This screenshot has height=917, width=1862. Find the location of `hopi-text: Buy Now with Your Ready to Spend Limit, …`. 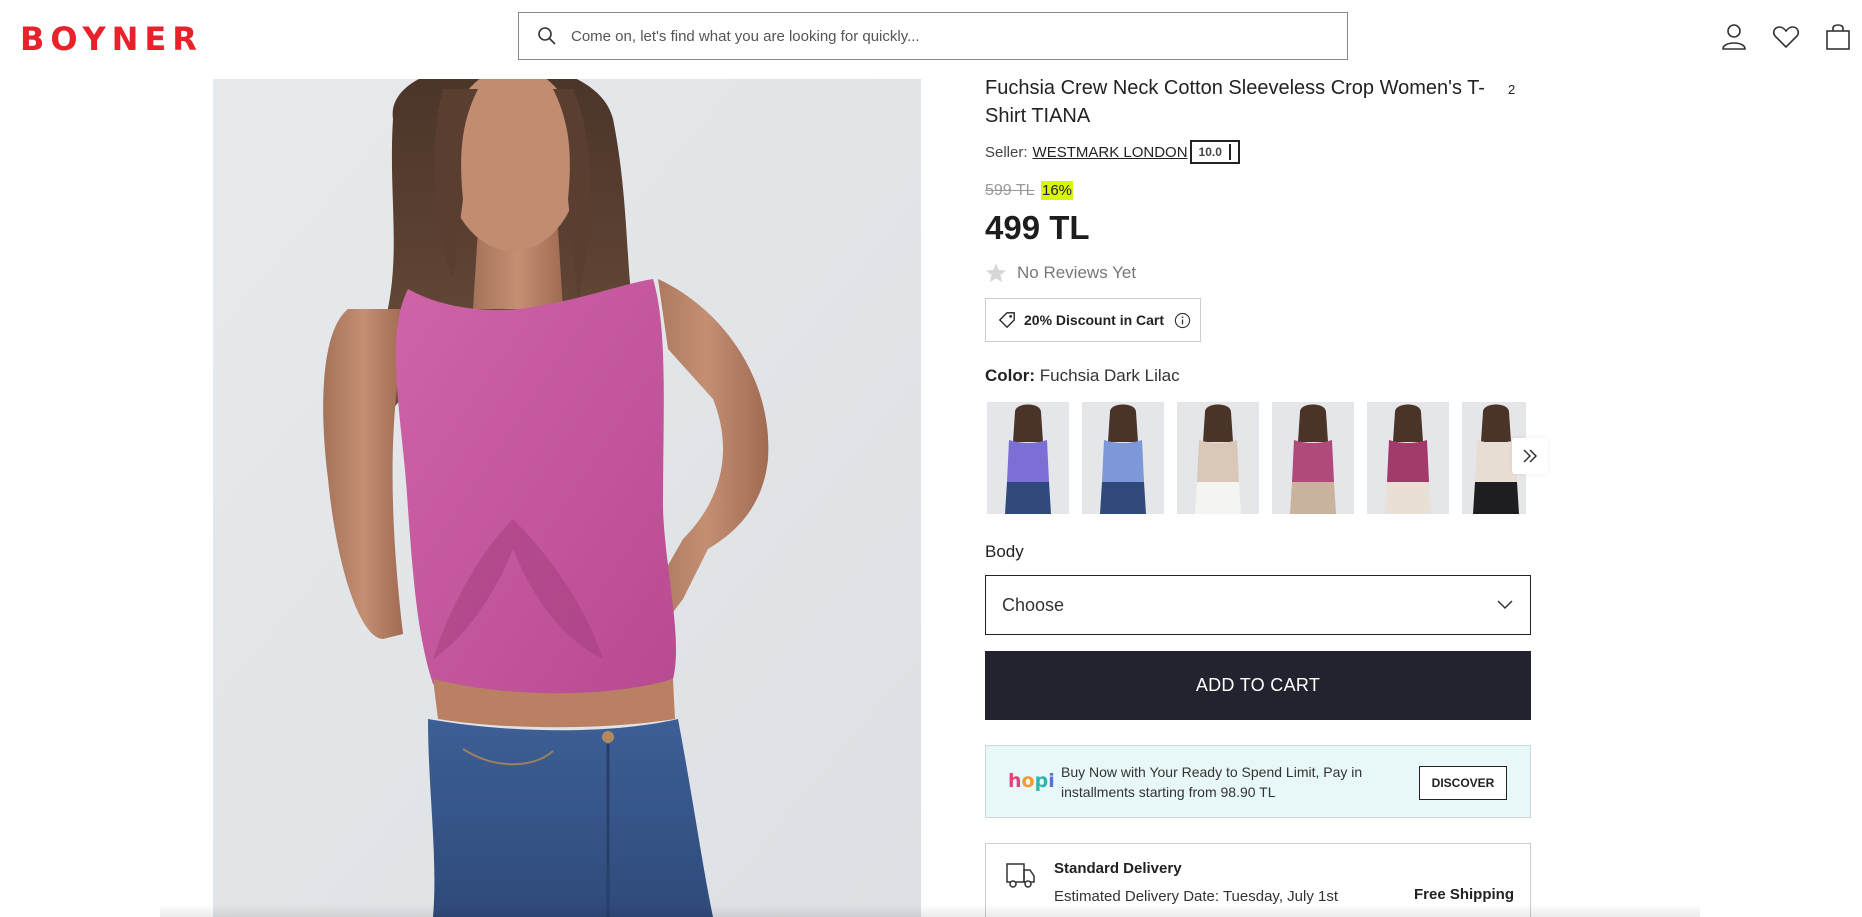

hopi-text: Buy Now with Your Ready to Spend Limit, … is located at coordinates (1212, 782).